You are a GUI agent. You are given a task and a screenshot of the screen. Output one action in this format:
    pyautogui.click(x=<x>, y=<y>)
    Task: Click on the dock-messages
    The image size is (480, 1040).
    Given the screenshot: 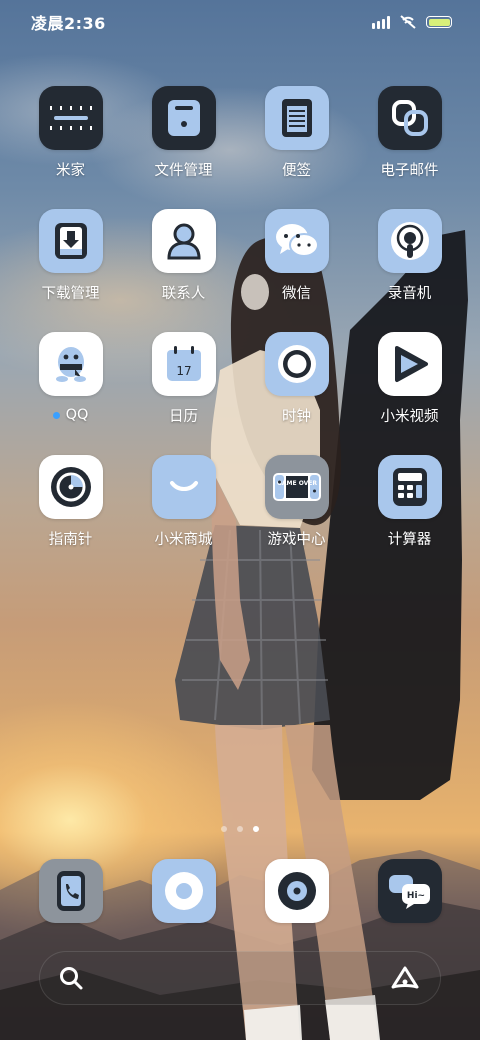 What is the action you would take?
    pyautogui.click(x=183, y=891)
    